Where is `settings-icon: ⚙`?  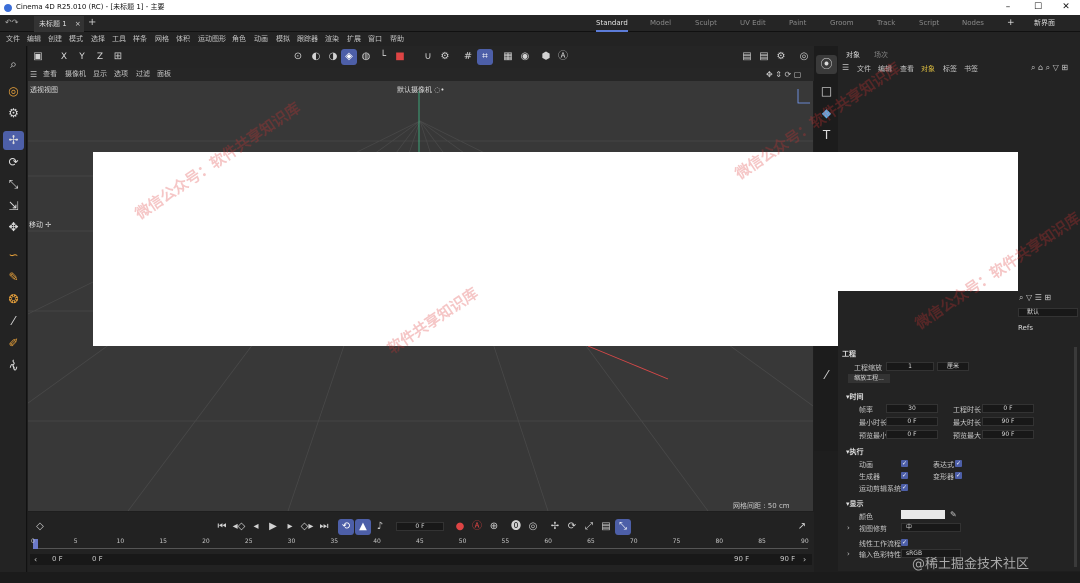 settings-icon: ⚙ is located at coordinates (13, 113).